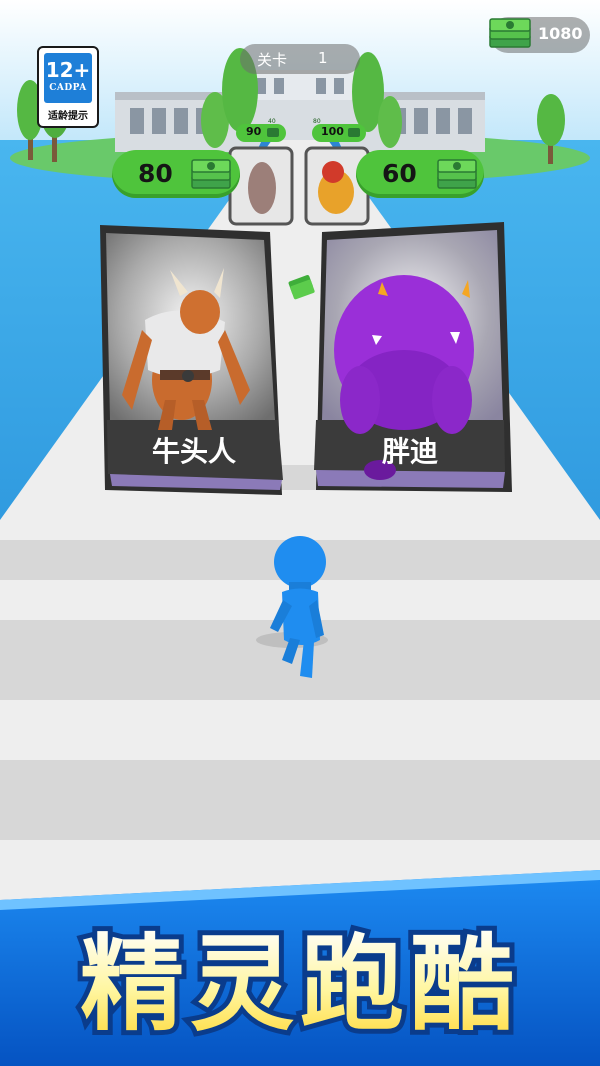 The image size is (600, 1066). What do you see at coordinates (409, 451) in the screenshot?
I see `gate-name-right: 胖迪` at bounding box center [409, 451].